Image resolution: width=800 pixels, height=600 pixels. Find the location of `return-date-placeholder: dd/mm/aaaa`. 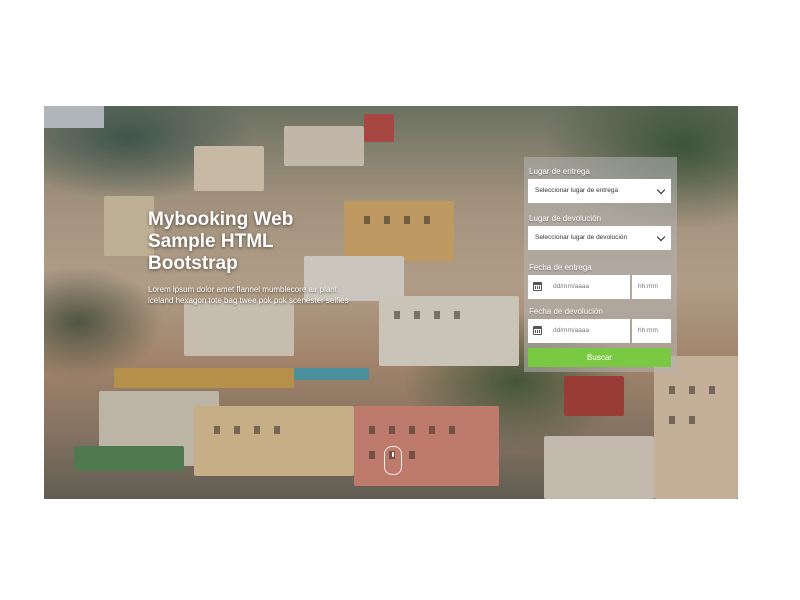

return-date-placeholder: dd/mm/aaaa is located at coordinates (571, 330).